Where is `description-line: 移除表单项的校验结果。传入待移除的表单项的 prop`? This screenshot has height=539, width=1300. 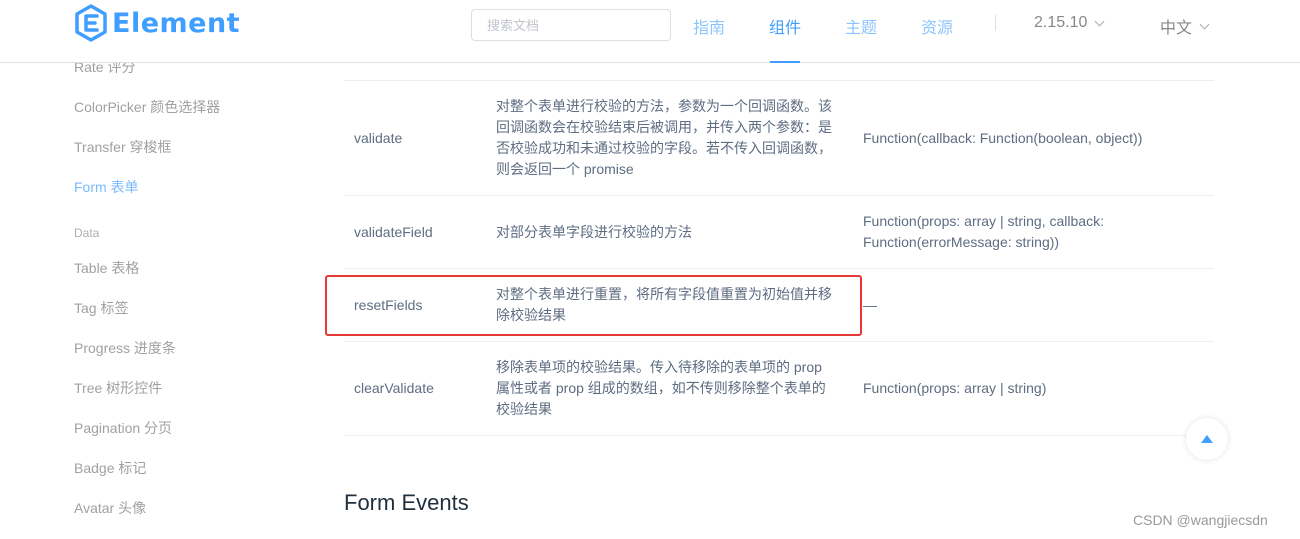
description-line: 移除表单项的校验结果。传入待移除的表单项的 prop is located at coordinates (659, 367).